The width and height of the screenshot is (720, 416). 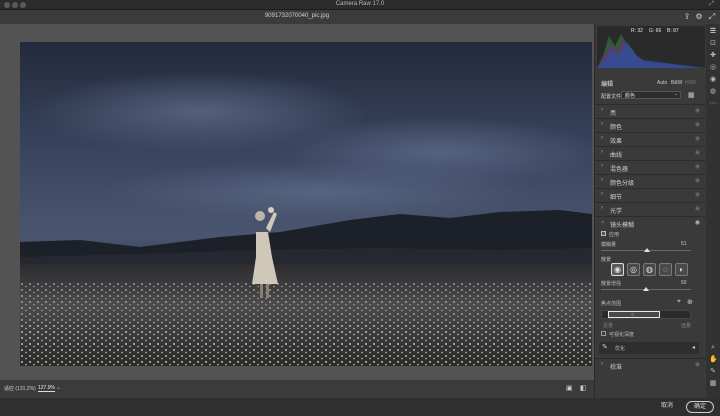 I want to click on hand-icon: ✋, so click(x=713, y=360).